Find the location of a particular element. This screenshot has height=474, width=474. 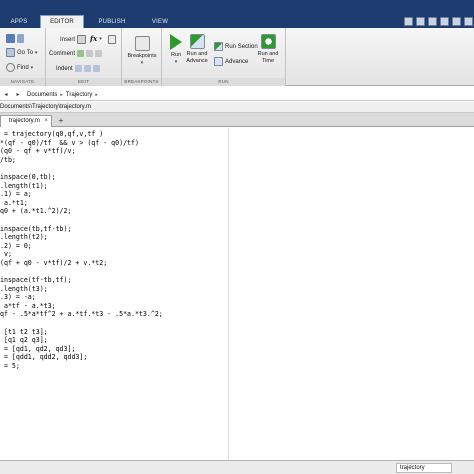

run-and-time-button: Run and Time is located at coordinates (268, 49).